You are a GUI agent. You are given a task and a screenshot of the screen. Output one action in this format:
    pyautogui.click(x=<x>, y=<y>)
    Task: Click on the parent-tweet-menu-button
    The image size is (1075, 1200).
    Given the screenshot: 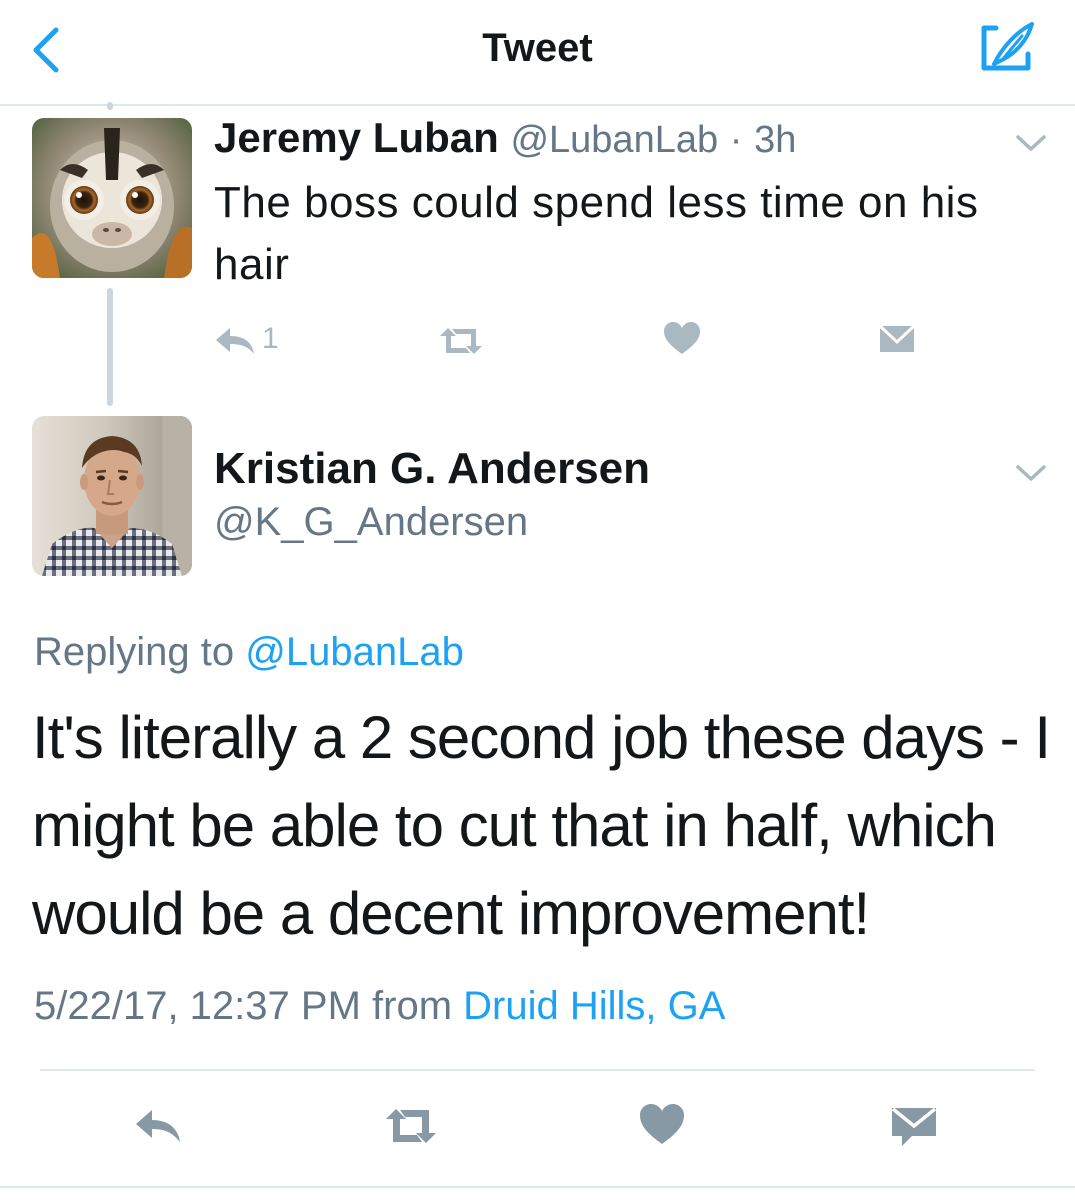 What is the action you would take?
    pyautogui.click(x=1031, y=143)
    